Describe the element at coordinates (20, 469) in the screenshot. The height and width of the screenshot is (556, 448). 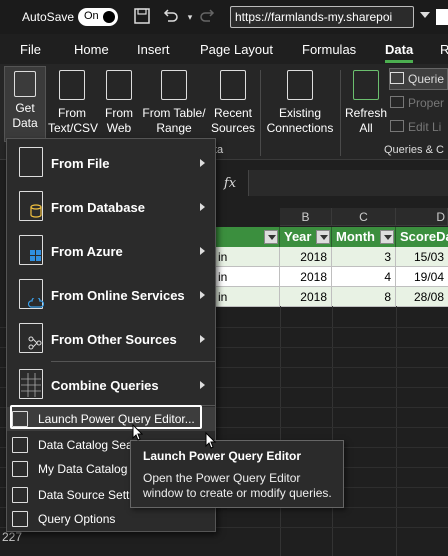
I see `my-catalog-icon` at that location.